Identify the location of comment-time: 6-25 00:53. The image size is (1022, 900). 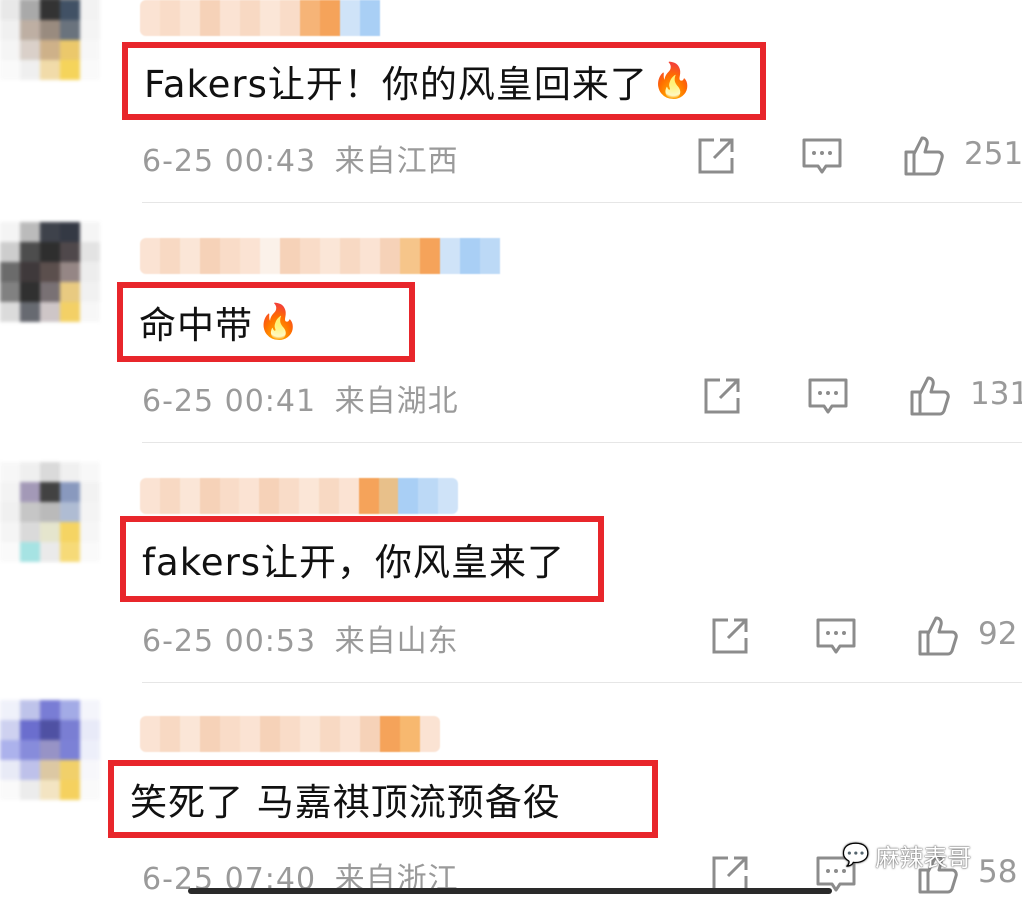
(229, 641).